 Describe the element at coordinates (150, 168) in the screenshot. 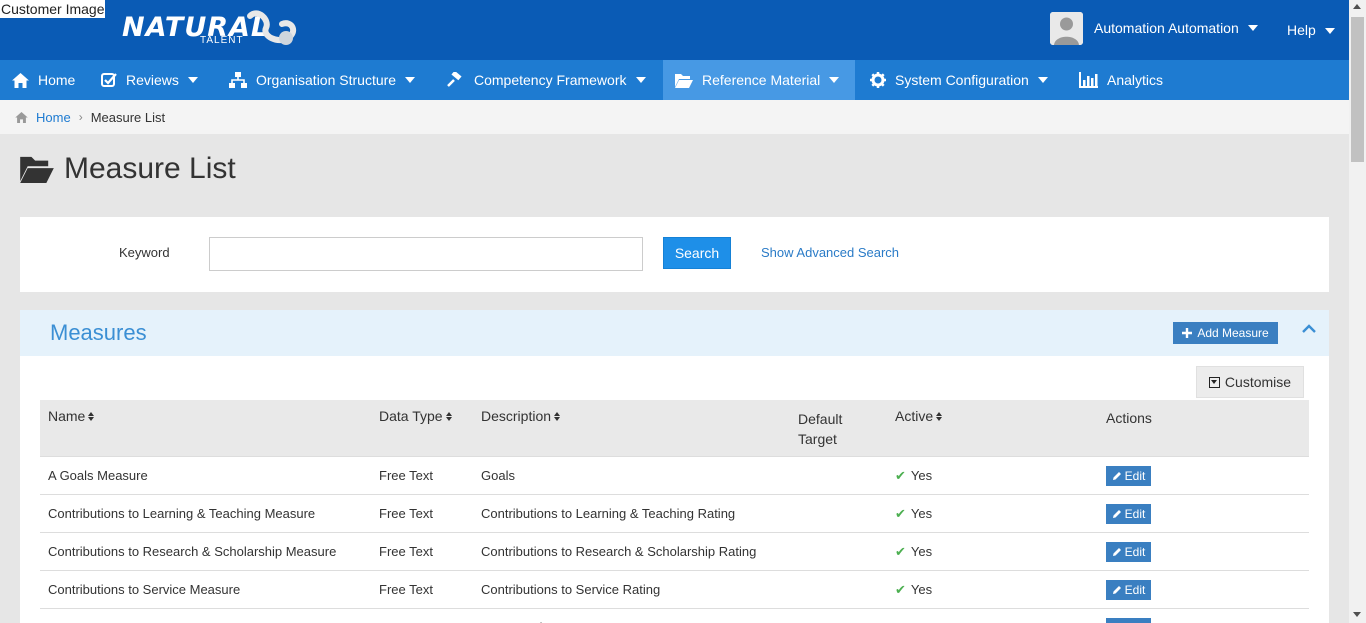

I see `page-title-text: Measure List` at that location.